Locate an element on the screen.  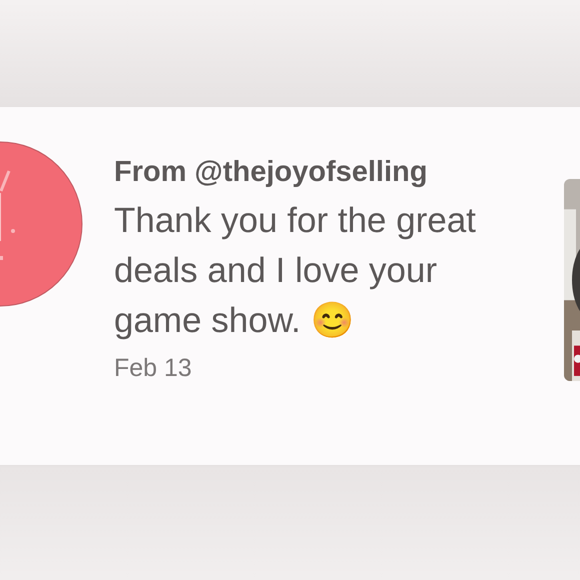
date-label: Feb 13 is located at coordinates (153, 368).